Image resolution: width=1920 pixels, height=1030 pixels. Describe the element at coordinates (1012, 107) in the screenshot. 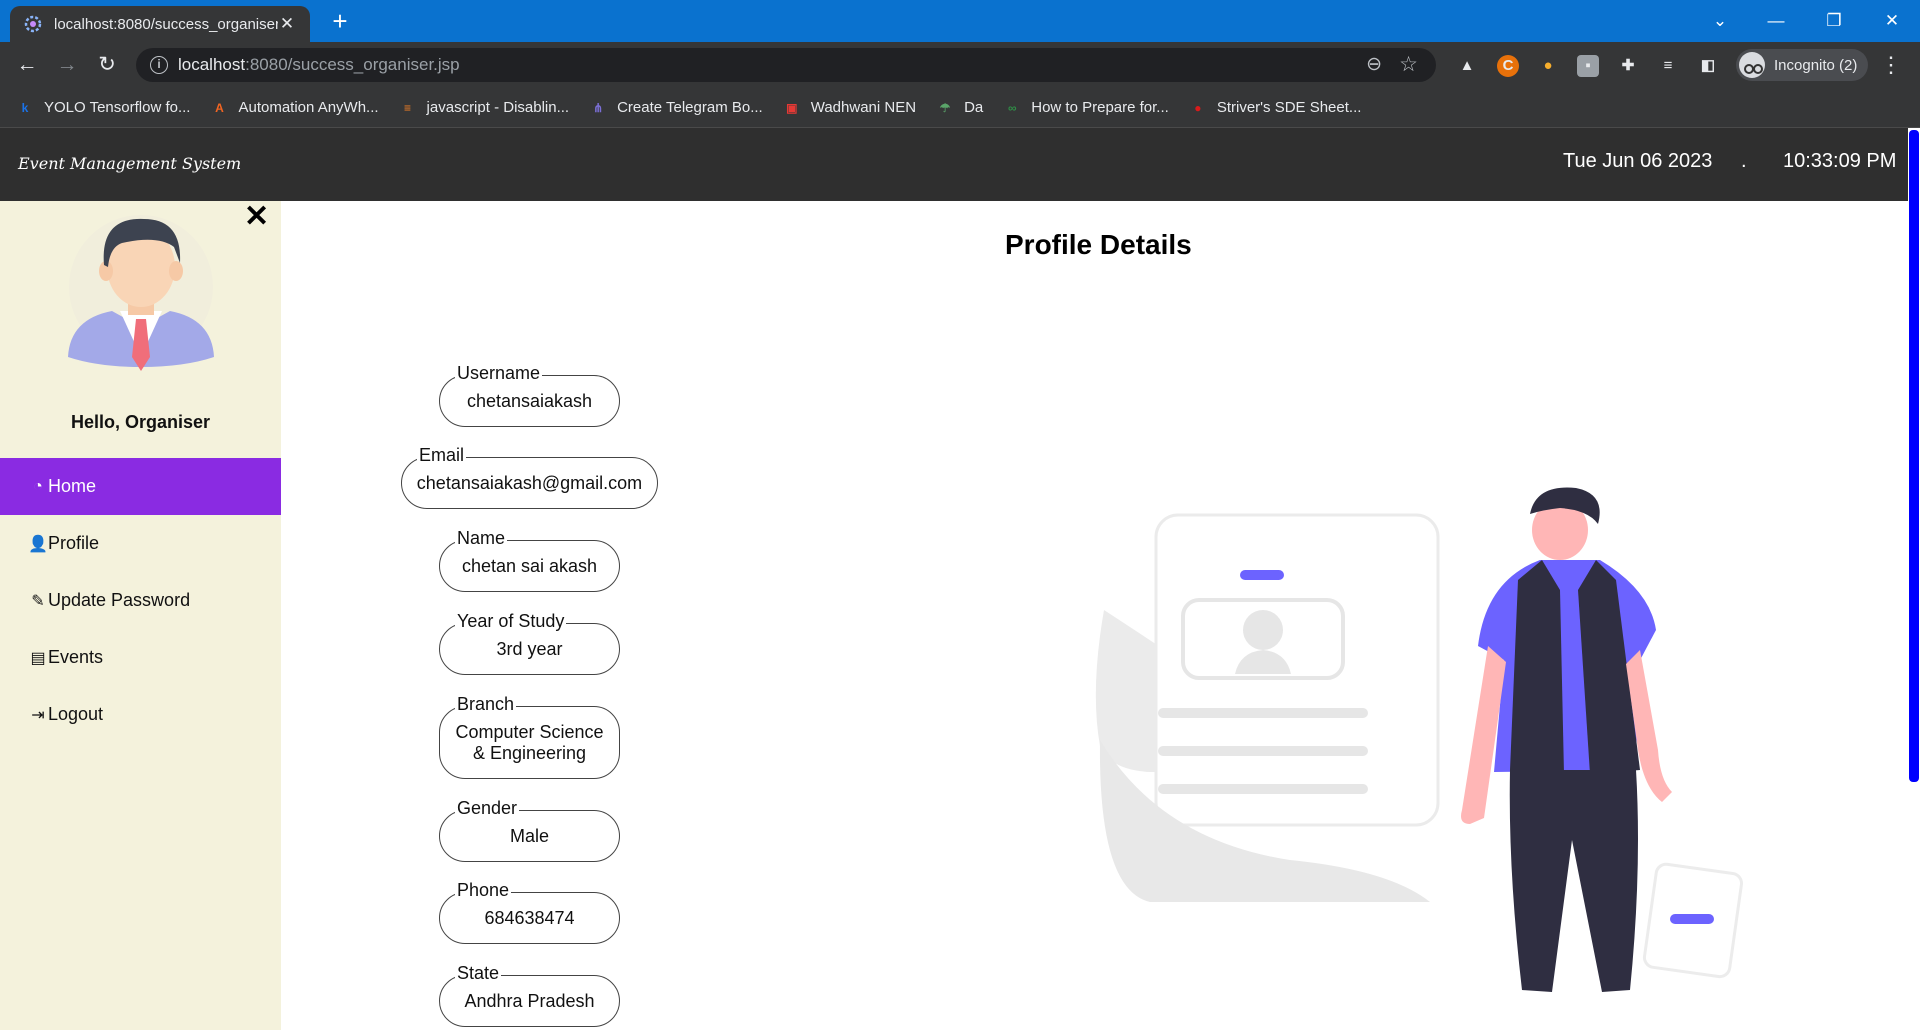

I see `gfg-icon: ∞` at that location.